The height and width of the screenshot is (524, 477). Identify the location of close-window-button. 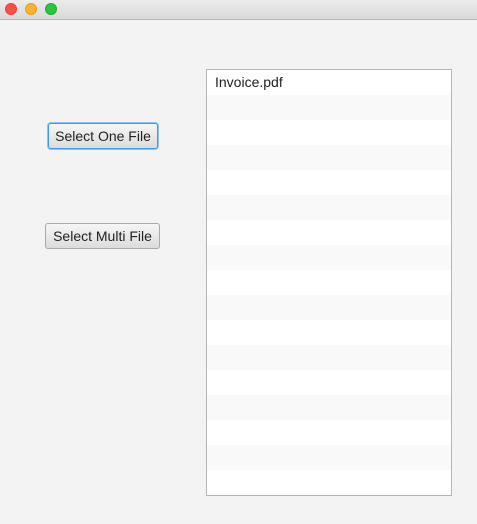
(11, 9).